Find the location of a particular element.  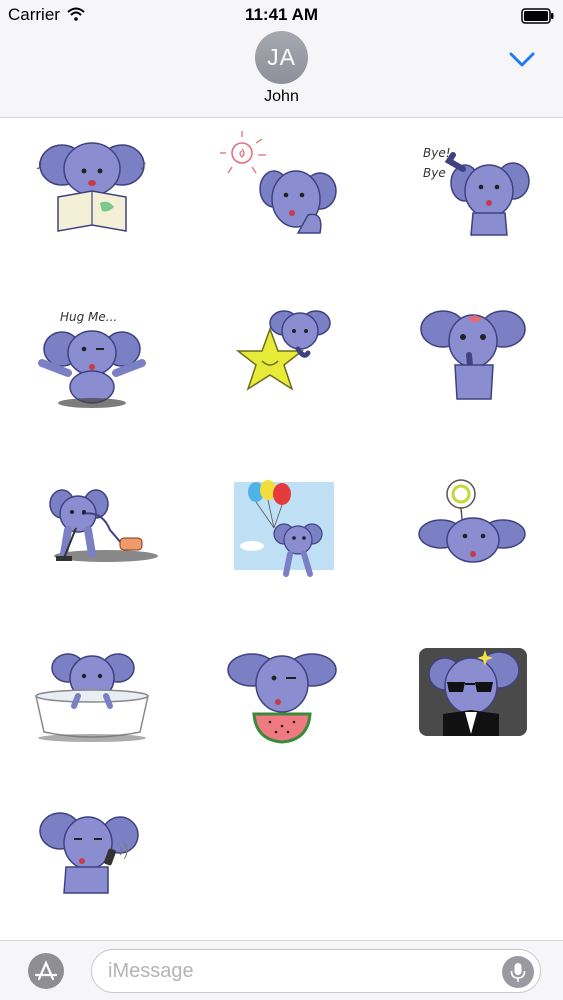

message-field is located at coordinates (316, 971).